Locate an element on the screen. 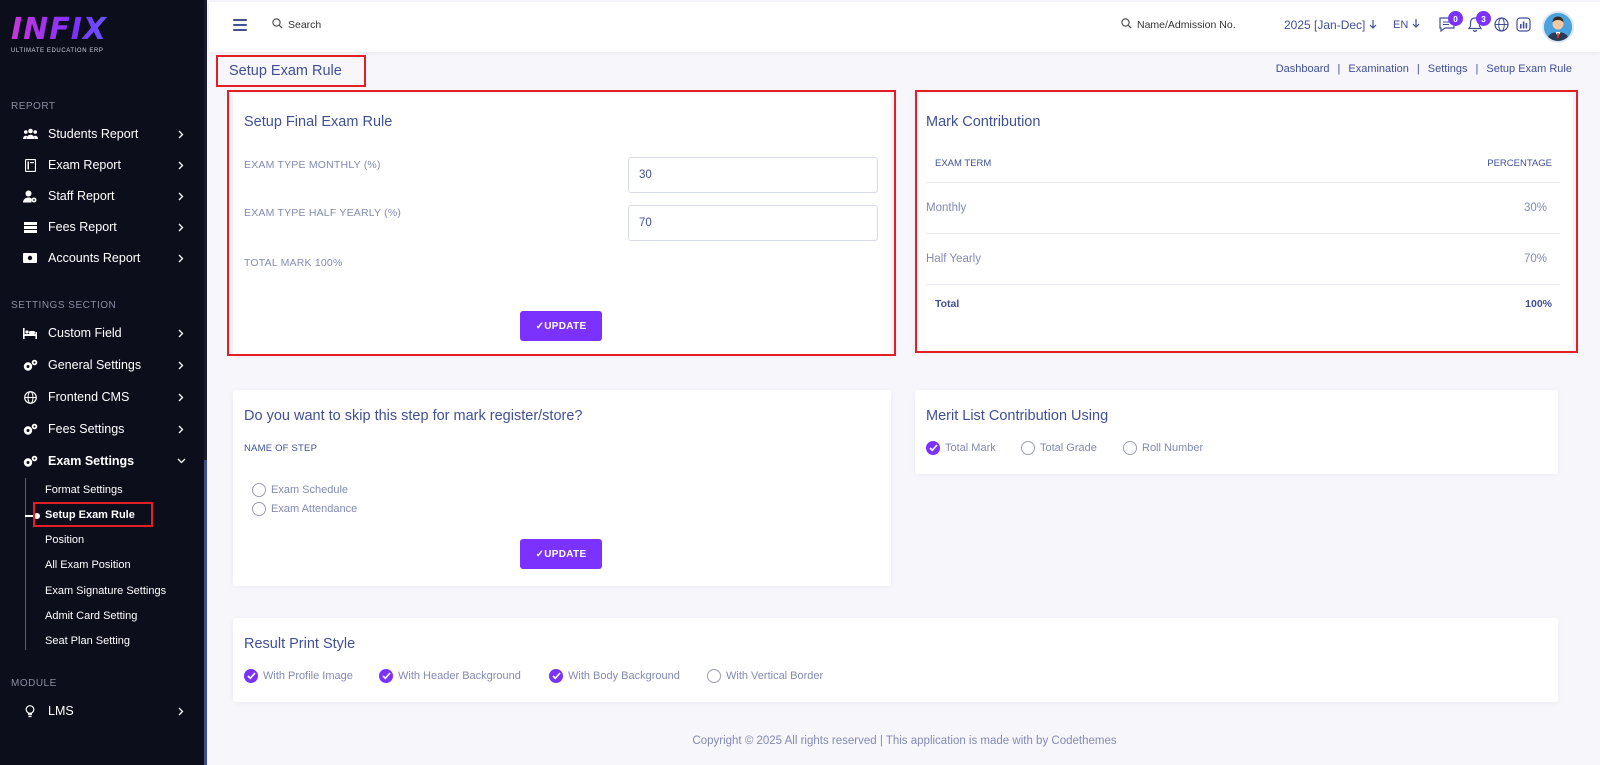 Image resolution: width=1600 pixels, height=765 pixels. app-logo: INFIX ULTIMATE EDUCATION ERP is located at coordinates (76, 37).